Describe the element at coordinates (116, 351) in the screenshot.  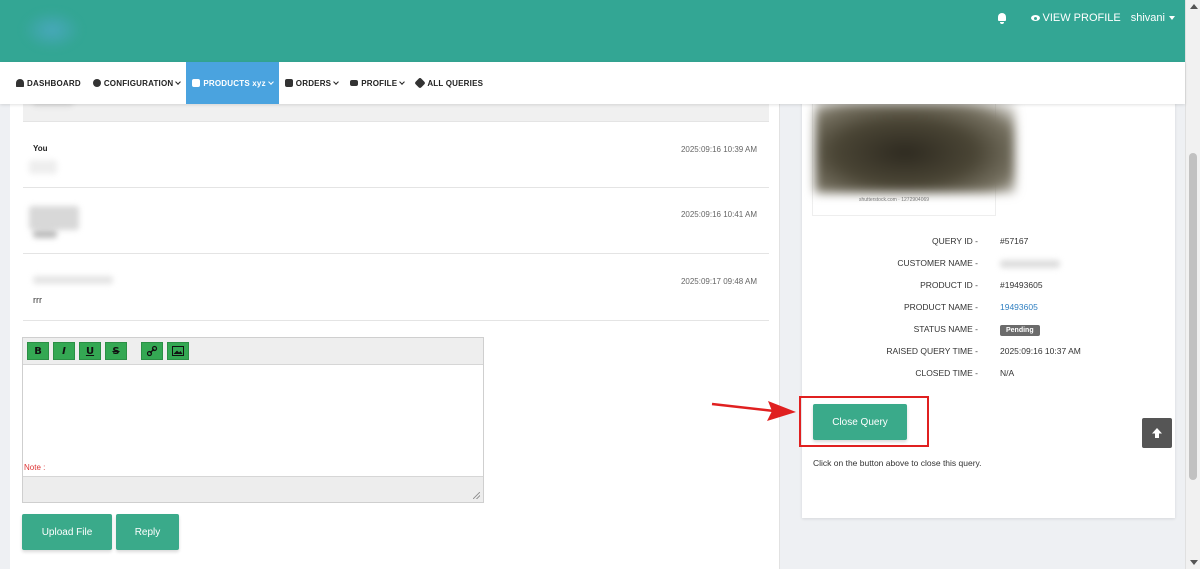
I see `strikethrough-button: S` at that location.